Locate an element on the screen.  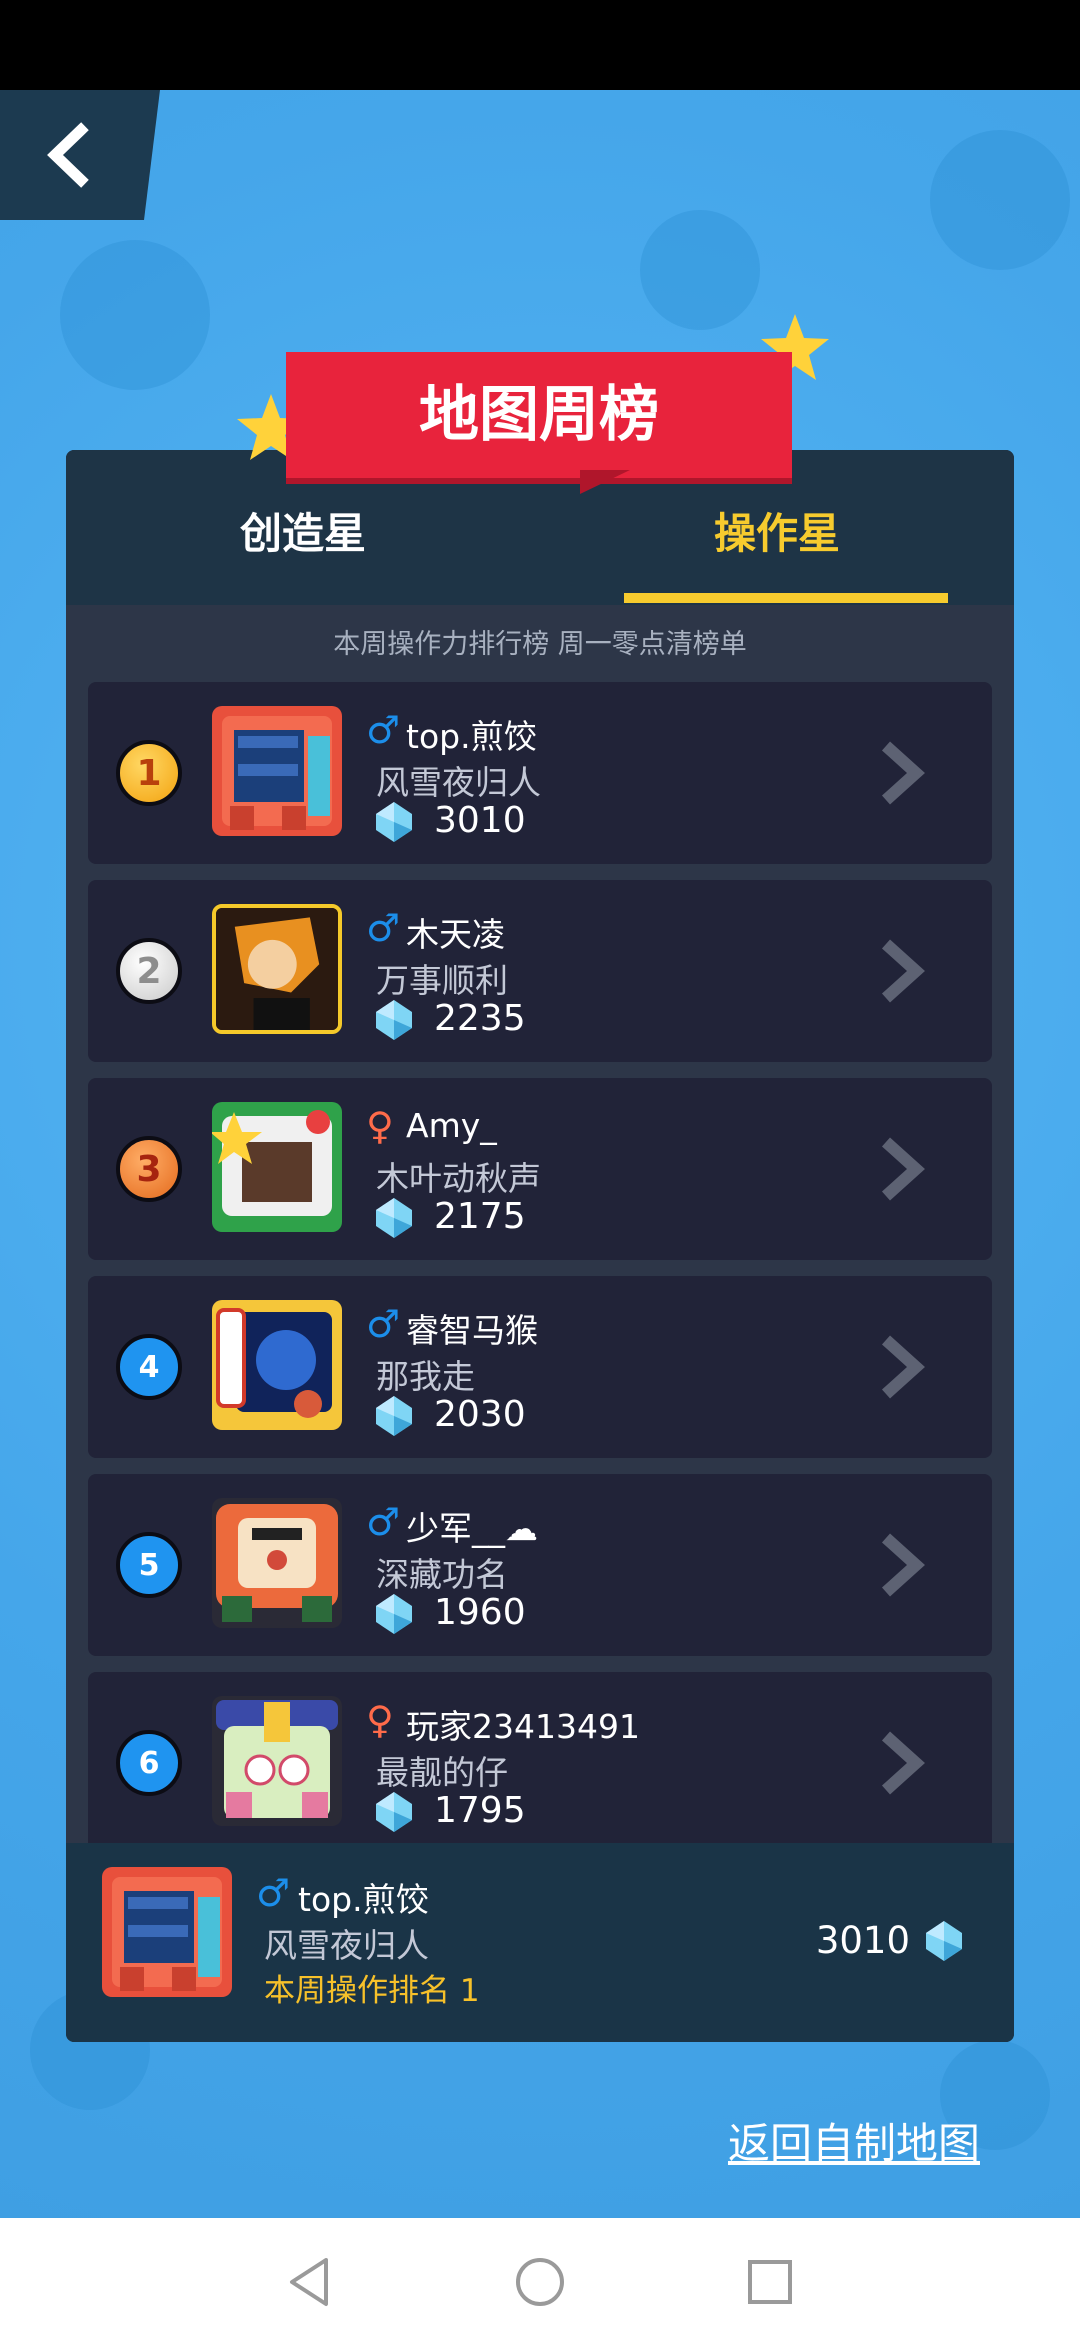
page-title: 地图周榜 is located at coordinates (539, 415).